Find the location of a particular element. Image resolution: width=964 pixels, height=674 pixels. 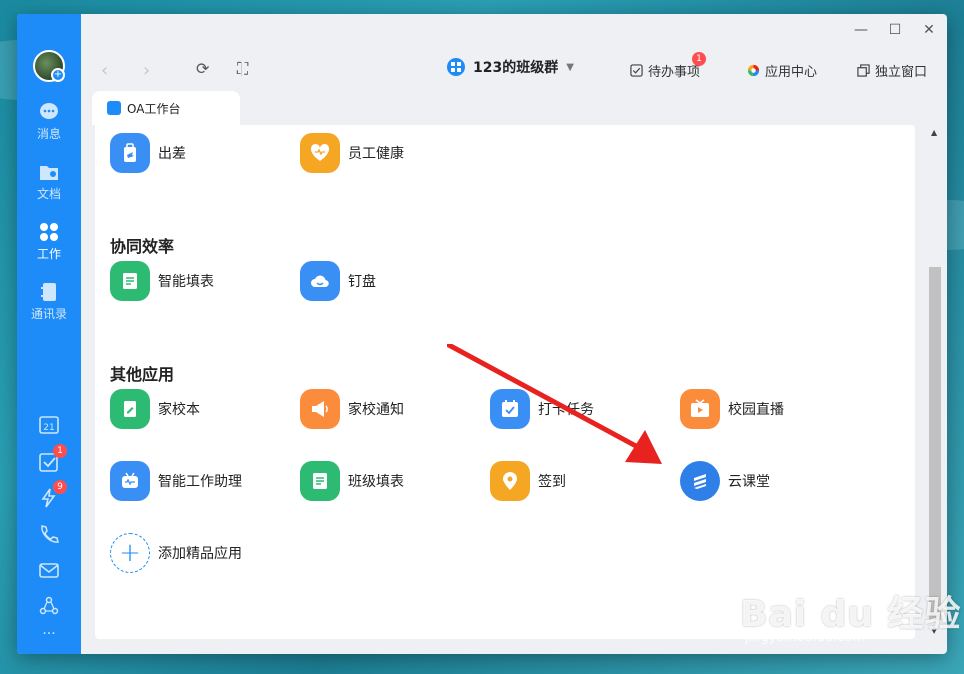

app-label: 出差 is located at coordinates (172, 154).